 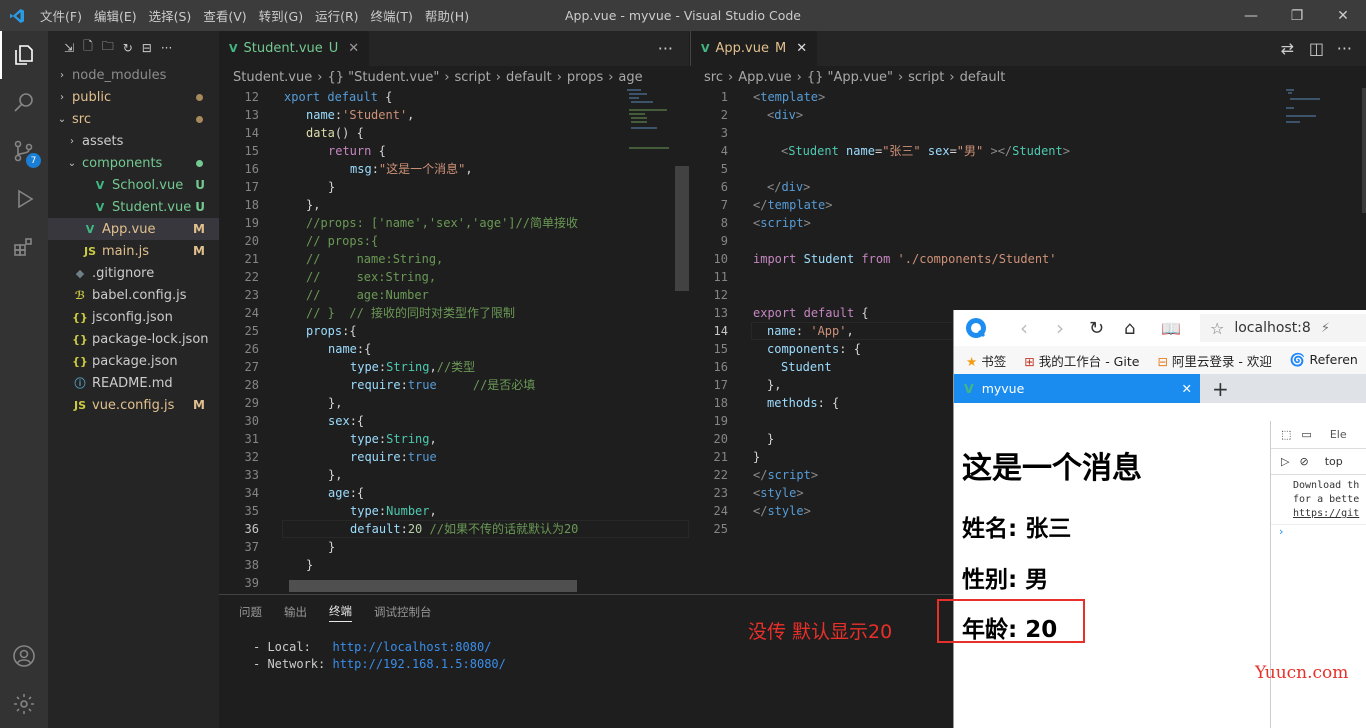 I want to click on tree-item: › assets, so click(x=133, y=141).